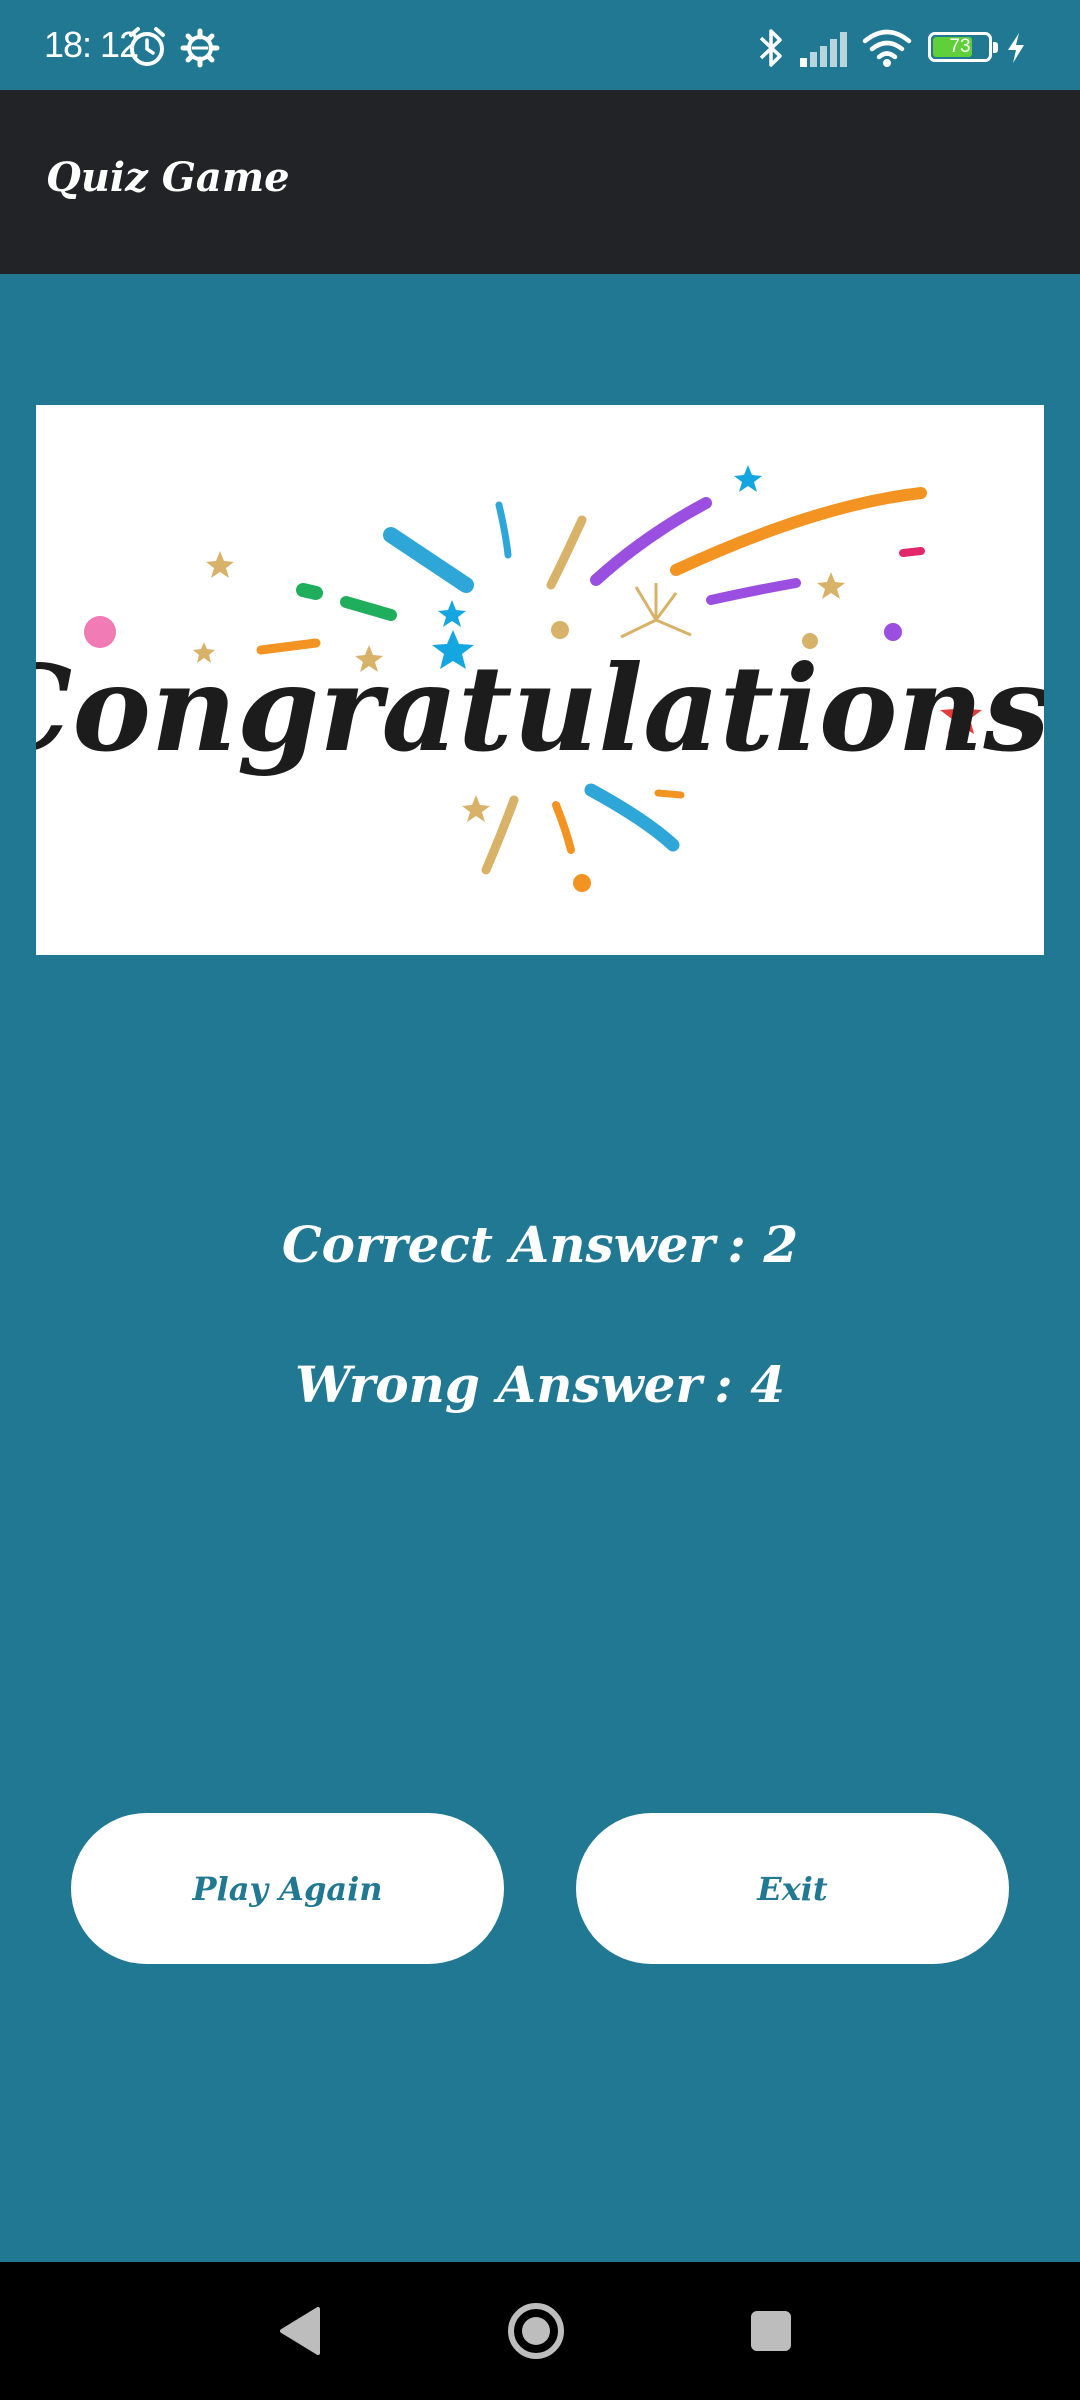  What do you see at coordinates (147, 49) in the screenshot?
I see `alarm-icon` at bounding box center [147, 49].